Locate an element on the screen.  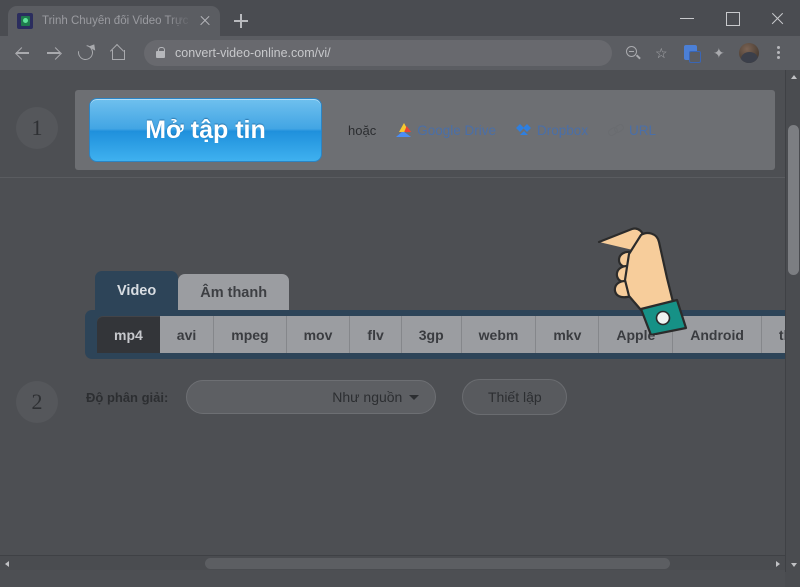
vertical-scroll-thumb is located at coordinates (793, 200).